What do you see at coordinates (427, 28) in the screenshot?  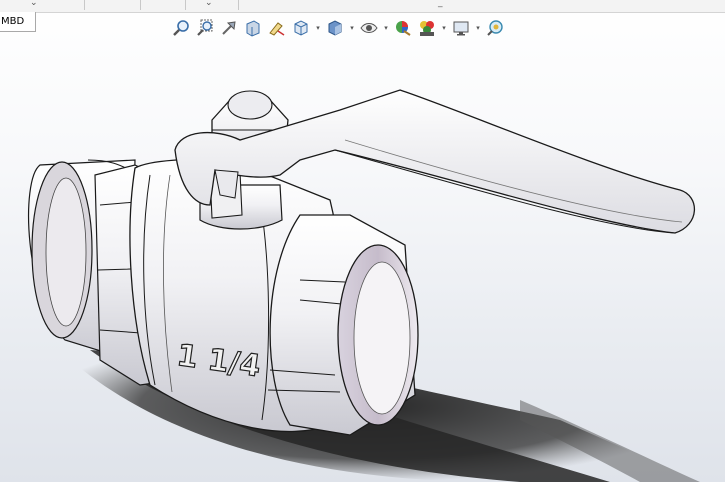 I see `apply-scene-icon` at bounding box center [427, 28].